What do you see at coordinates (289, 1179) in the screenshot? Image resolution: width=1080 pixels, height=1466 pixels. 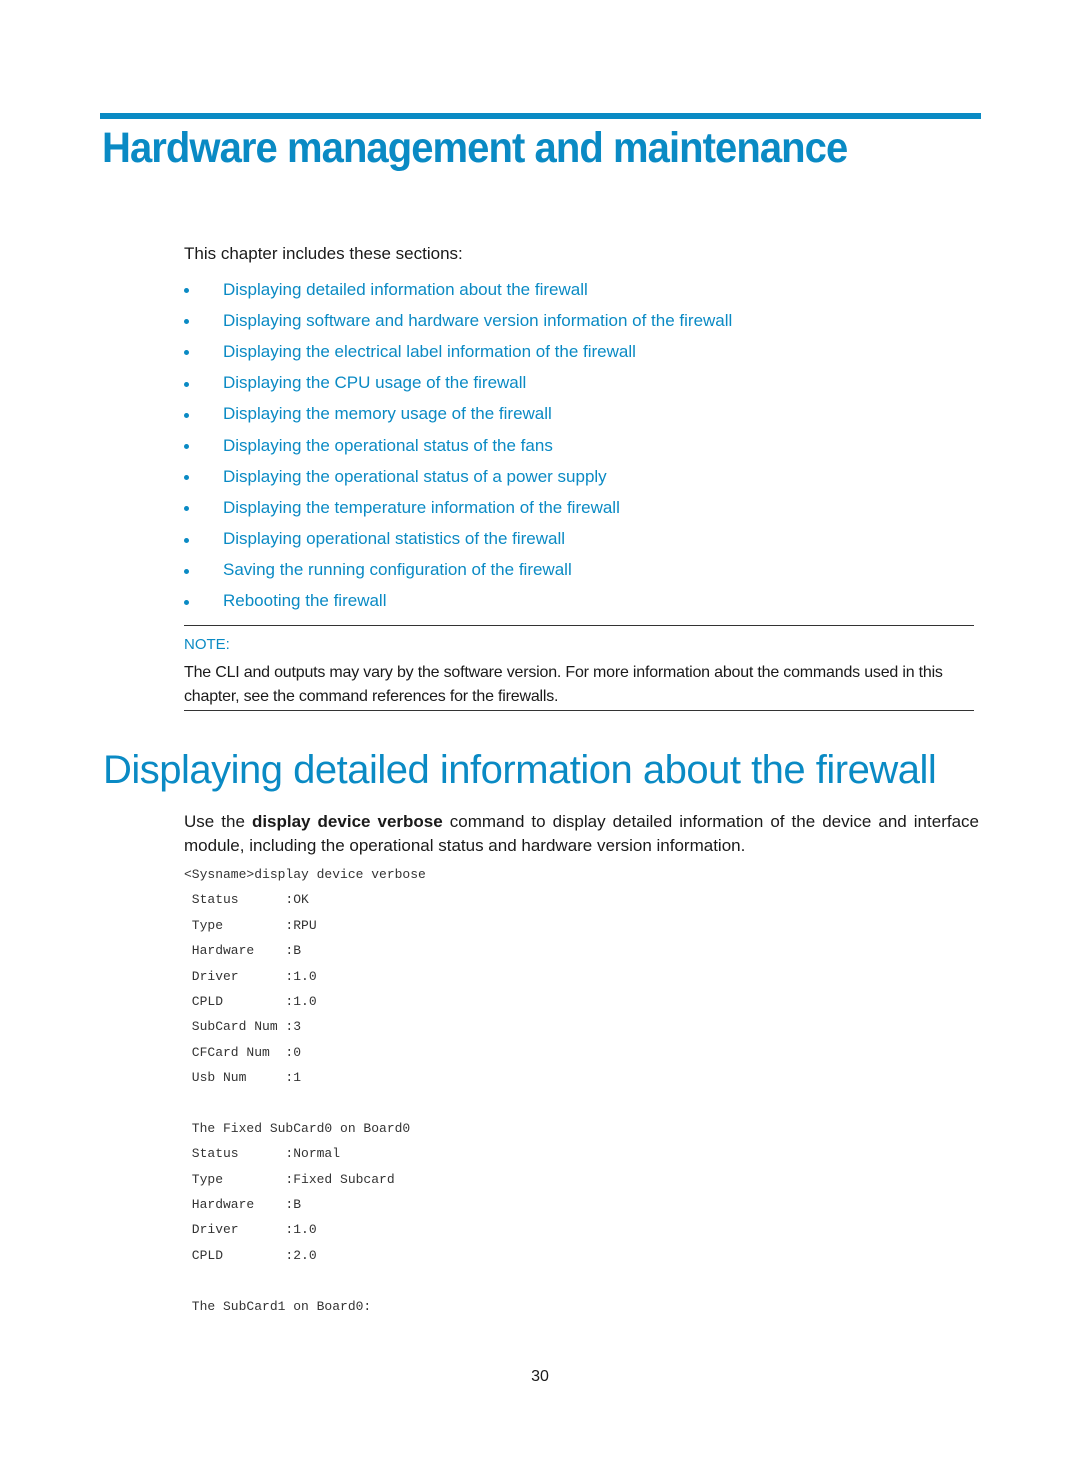 I see `cli-line: Type :Fixed Subcard` at bounding box center [289, 1179].